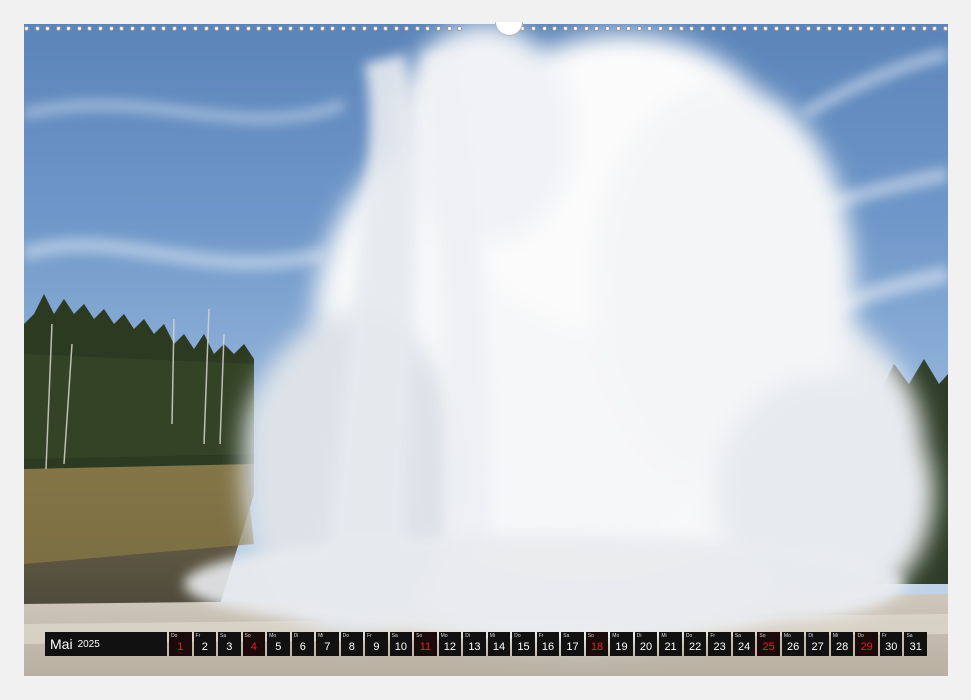  Describe the element at coordinates (891, 644) in the screenshot. I see `day-cell: Fr 30` at that location.